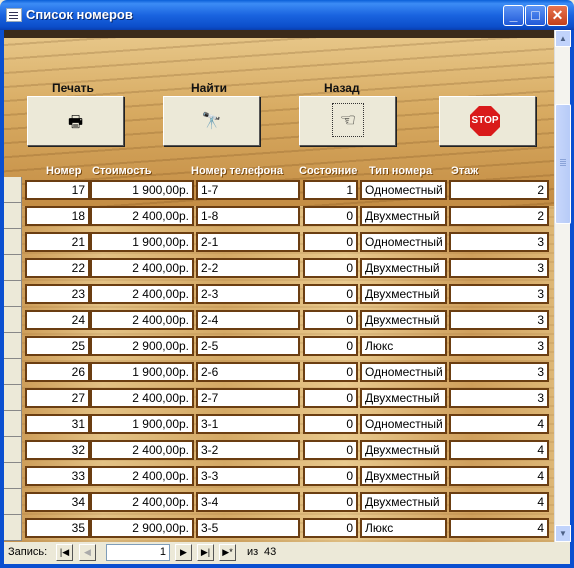 This screenshot has width=574, height=568. I want to click on vertical-scrollbar: ▲ ▼, so click(562, 286).